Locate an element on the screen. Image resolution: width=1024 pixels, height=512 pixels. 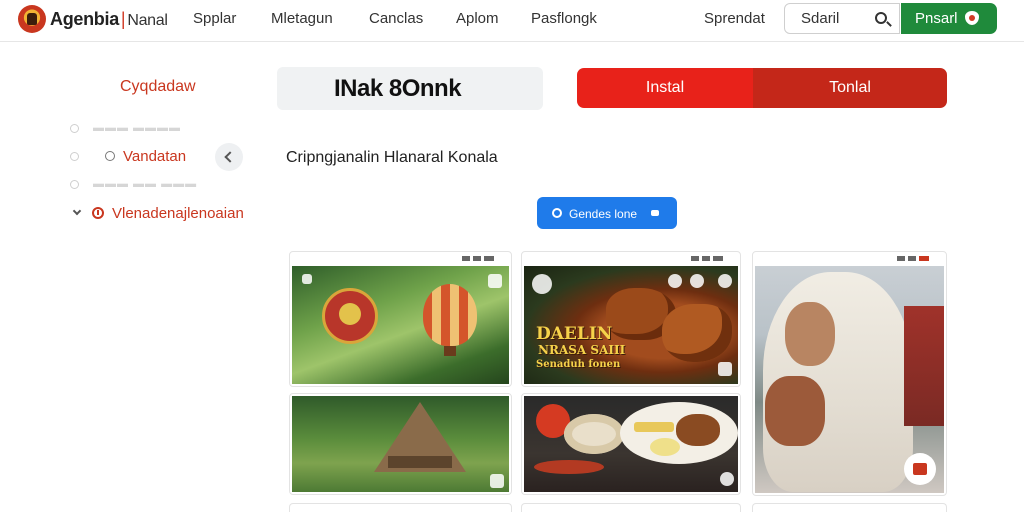
tab-label: Tonlal is located at coordinates (850, 87).